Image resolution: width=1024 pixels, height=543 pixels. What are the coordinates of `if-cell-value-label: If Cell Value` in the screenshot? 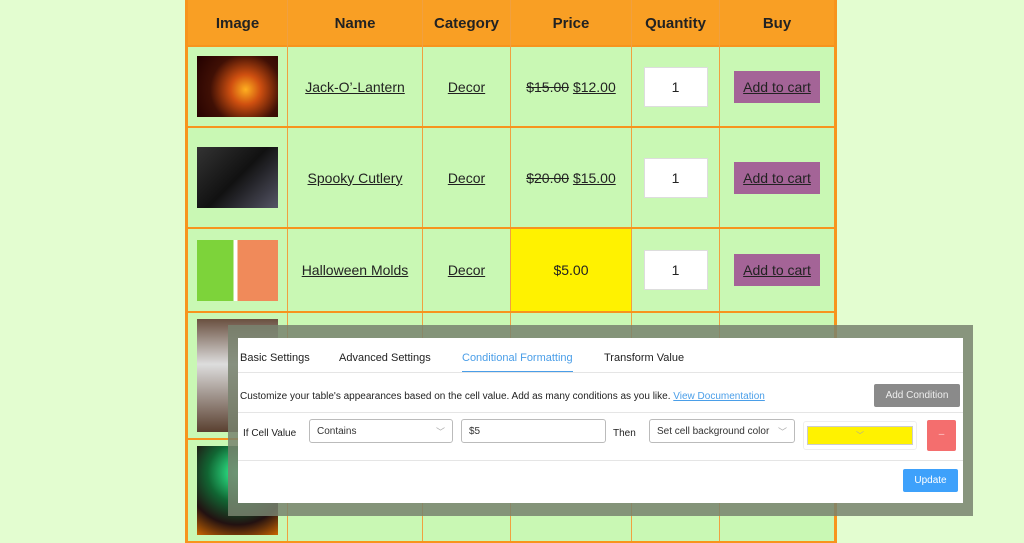 It's located at (270, 433).